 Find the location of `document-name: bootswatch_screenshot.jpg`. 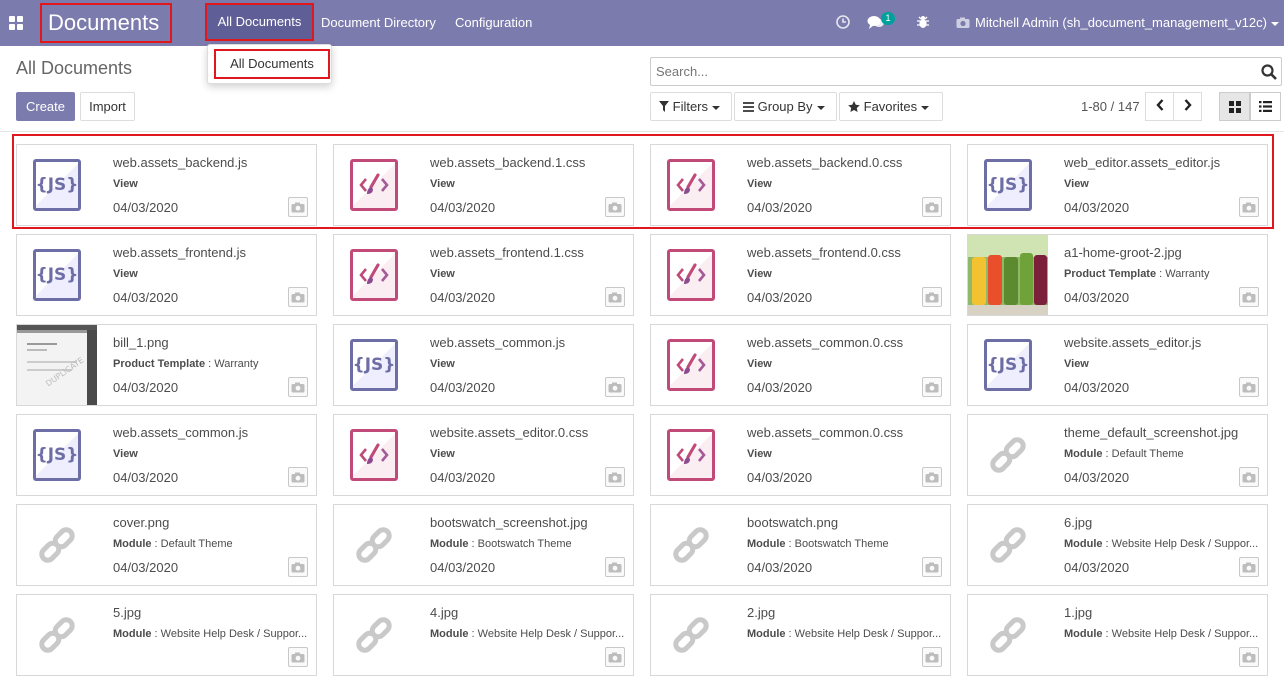

document-name: bootswatch_screenshot.jpg is located at coordinates (509, 522).